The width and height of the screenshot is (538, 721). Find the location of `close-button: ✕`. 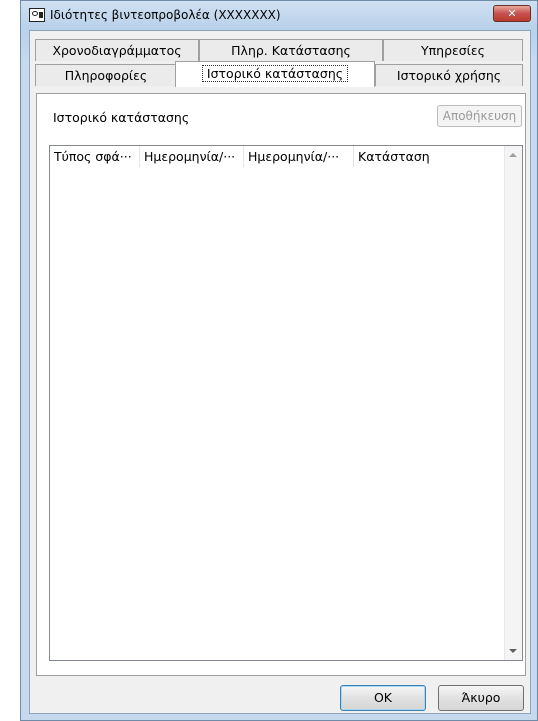

close-button: ✕ is located at coordinates (512, 13).